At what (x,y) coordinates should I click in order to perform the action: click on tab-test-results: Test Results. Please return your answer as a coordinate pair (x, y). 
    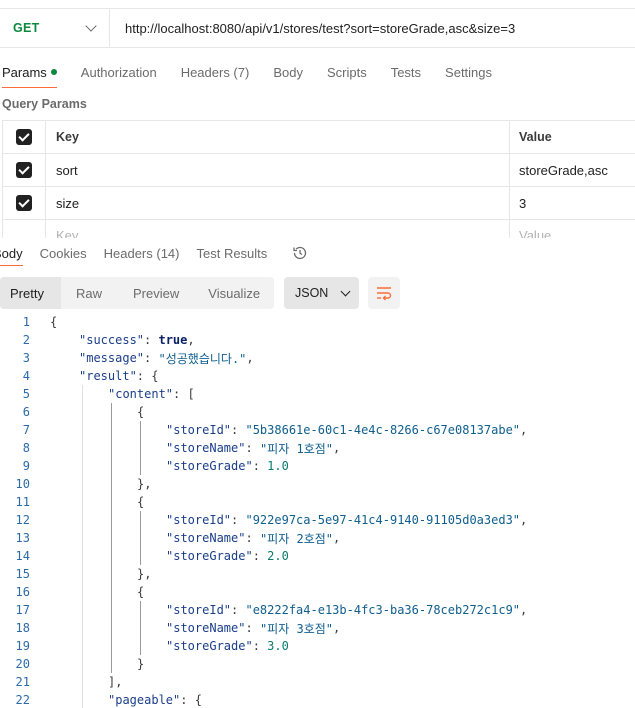
    Looking at the image, I should click on (231, 253).